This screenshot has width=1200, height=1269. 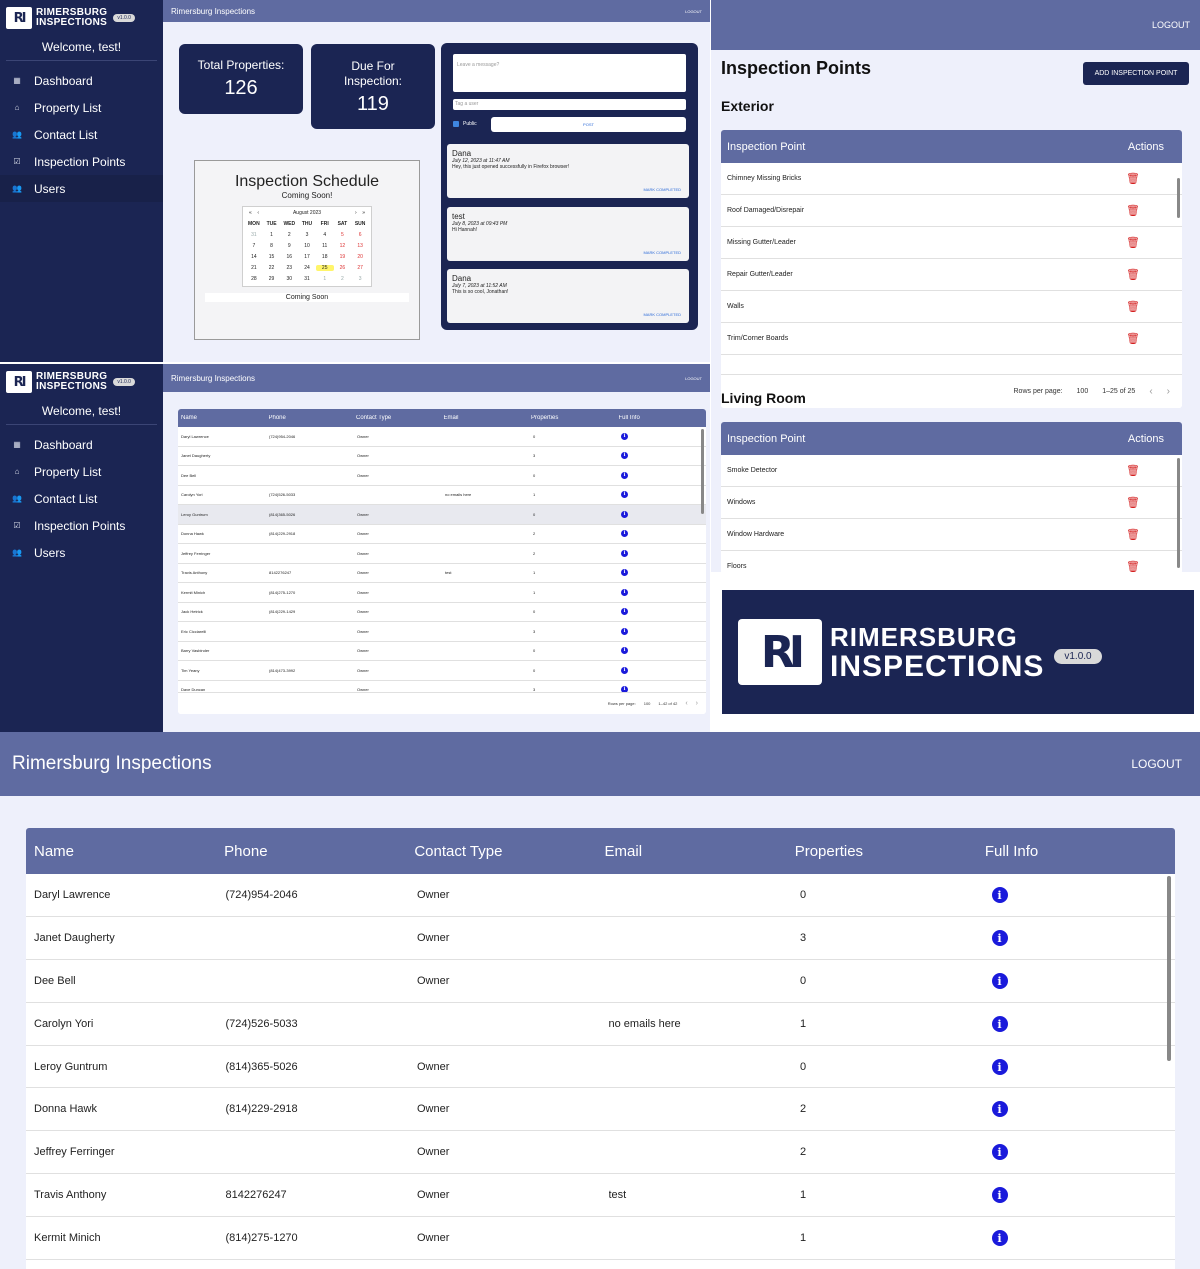 I want to click on calendar-day: 8, so click(x=272, y=246).